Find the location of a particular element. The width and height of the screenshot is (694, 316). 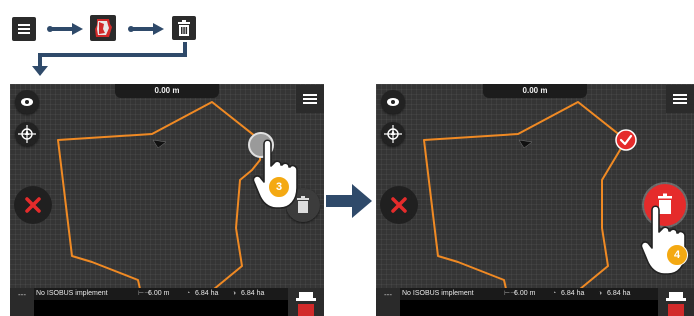

step-menu-button is located at coordinates (24, 29).